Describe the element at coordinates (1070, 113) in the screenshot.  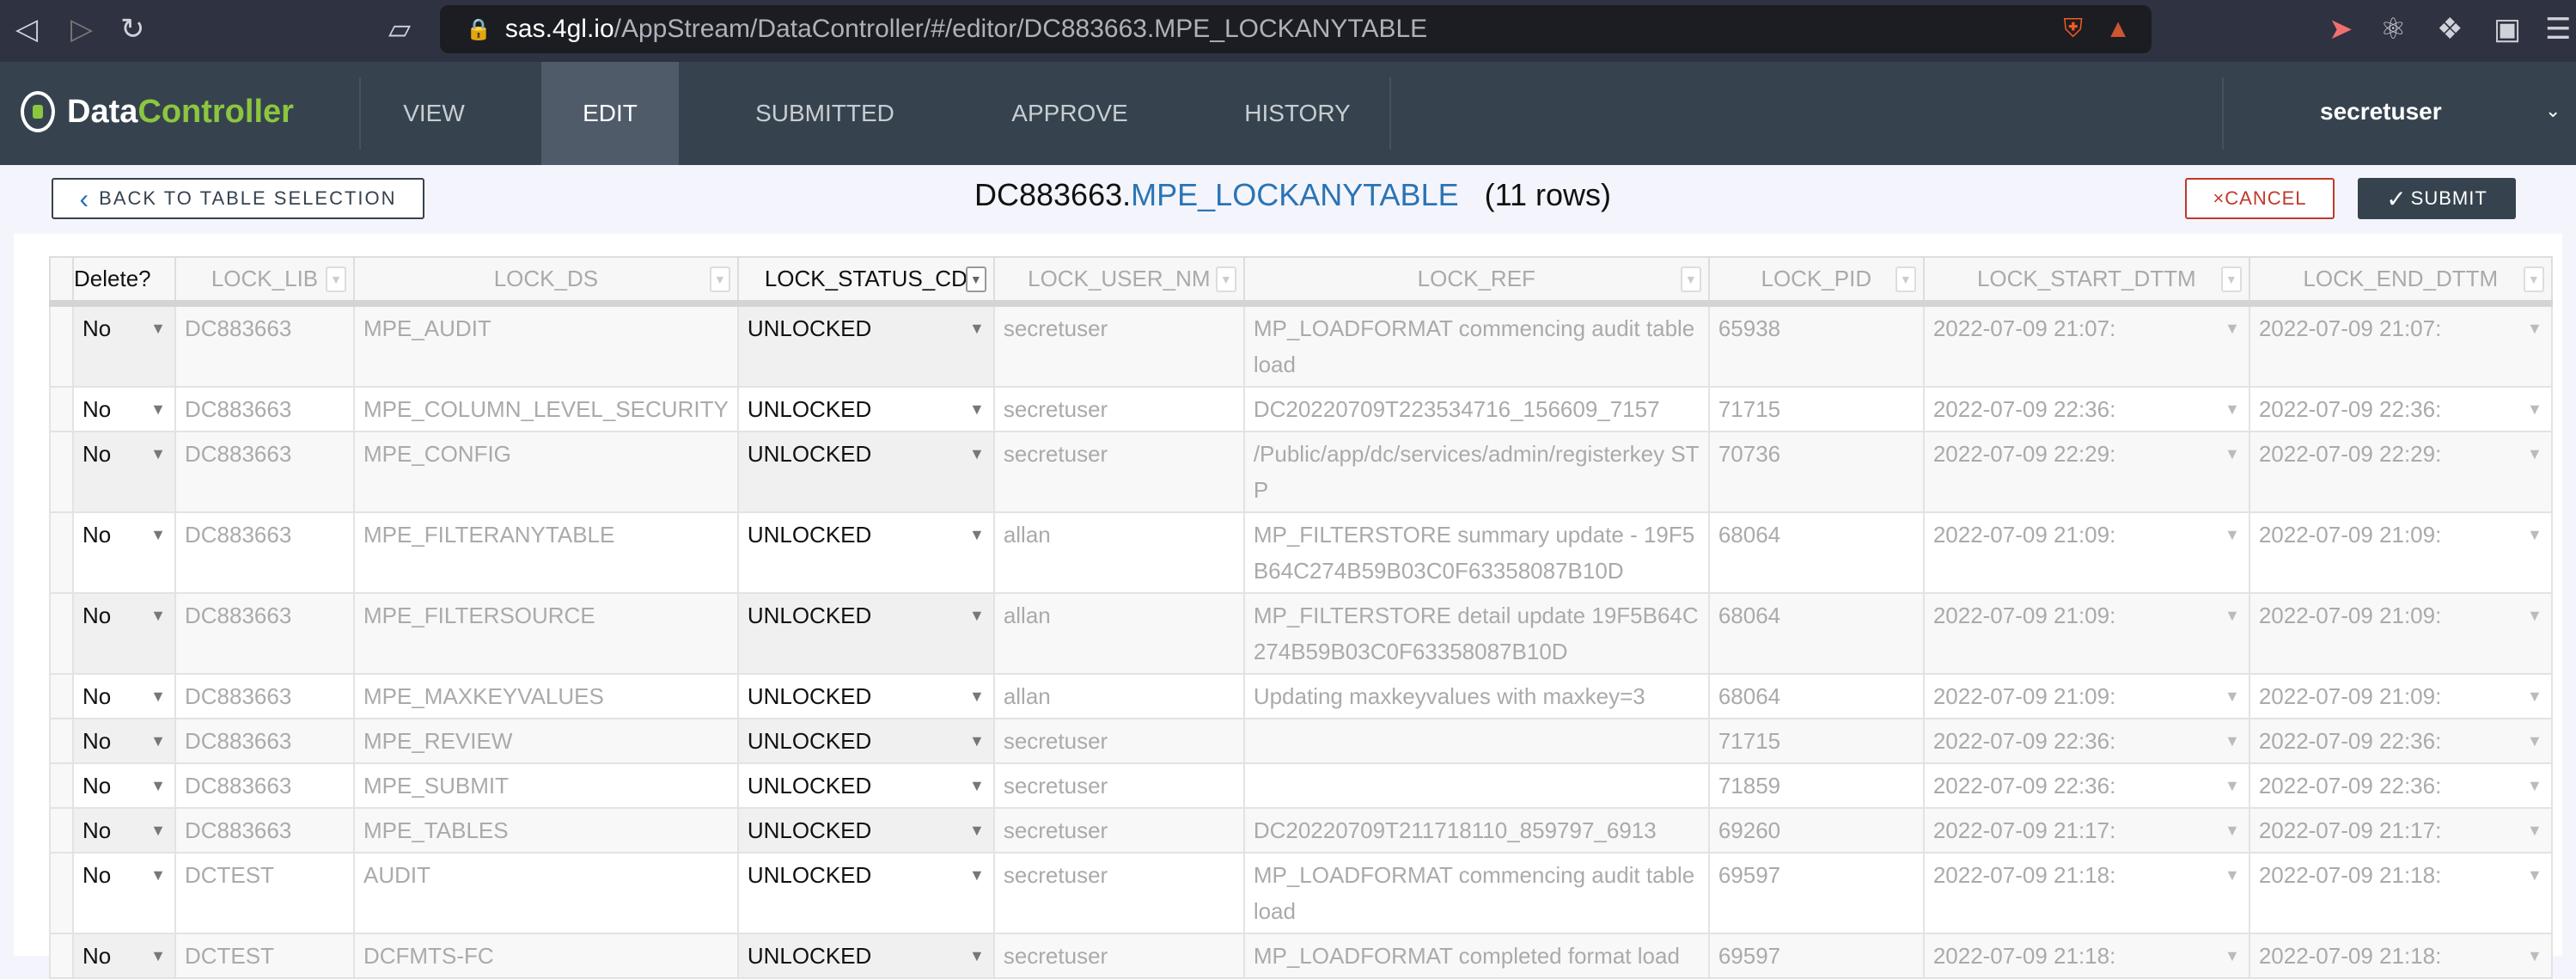
I see `tab-approve: APPROVE` at that location.